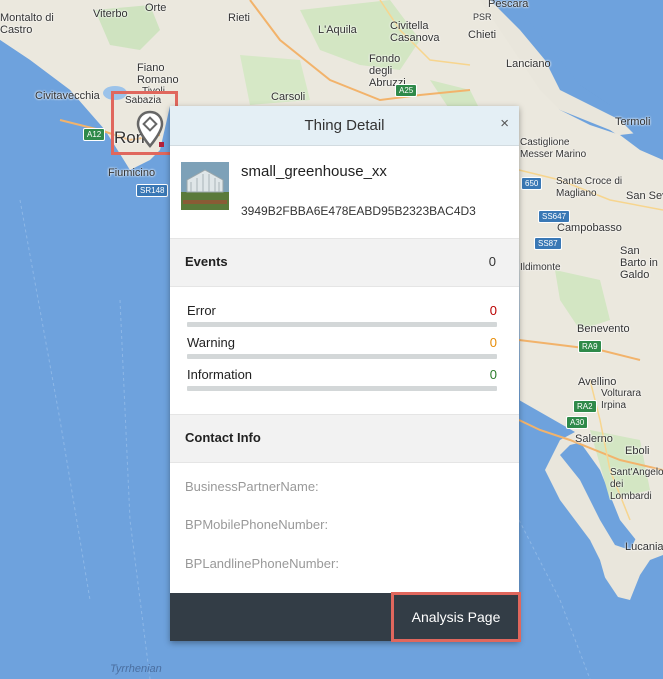 The width and height of the screenshot is (663, 679). I want to click on event-value-warning: 0, so click(493, 342).